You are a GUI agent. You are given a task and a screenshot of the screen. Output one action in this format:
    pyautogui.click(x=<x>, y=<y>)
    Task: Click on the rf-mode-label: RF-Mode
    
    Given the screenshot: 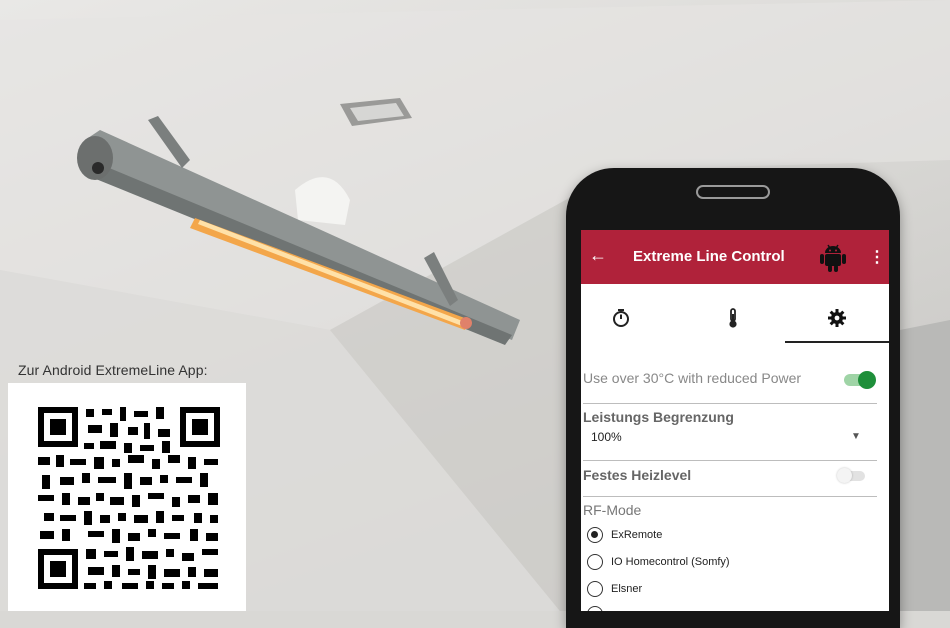 What is the action you would take?
    pyautogui.click(x=612, y=510)
    